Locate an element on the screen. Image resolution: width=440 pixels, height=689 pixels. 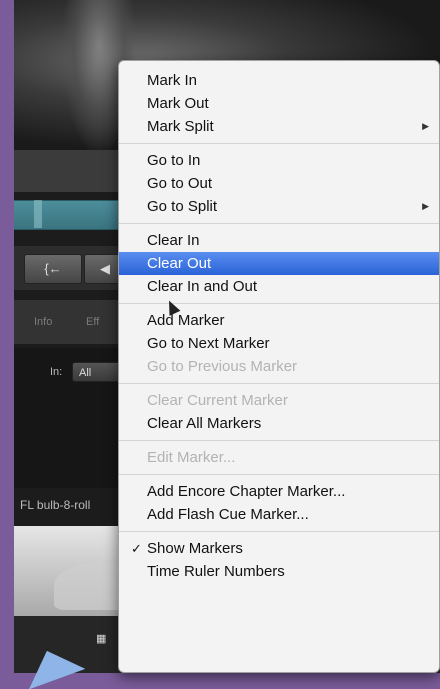
menu-item-label: Mark Out is located at coordinates (178, 103).